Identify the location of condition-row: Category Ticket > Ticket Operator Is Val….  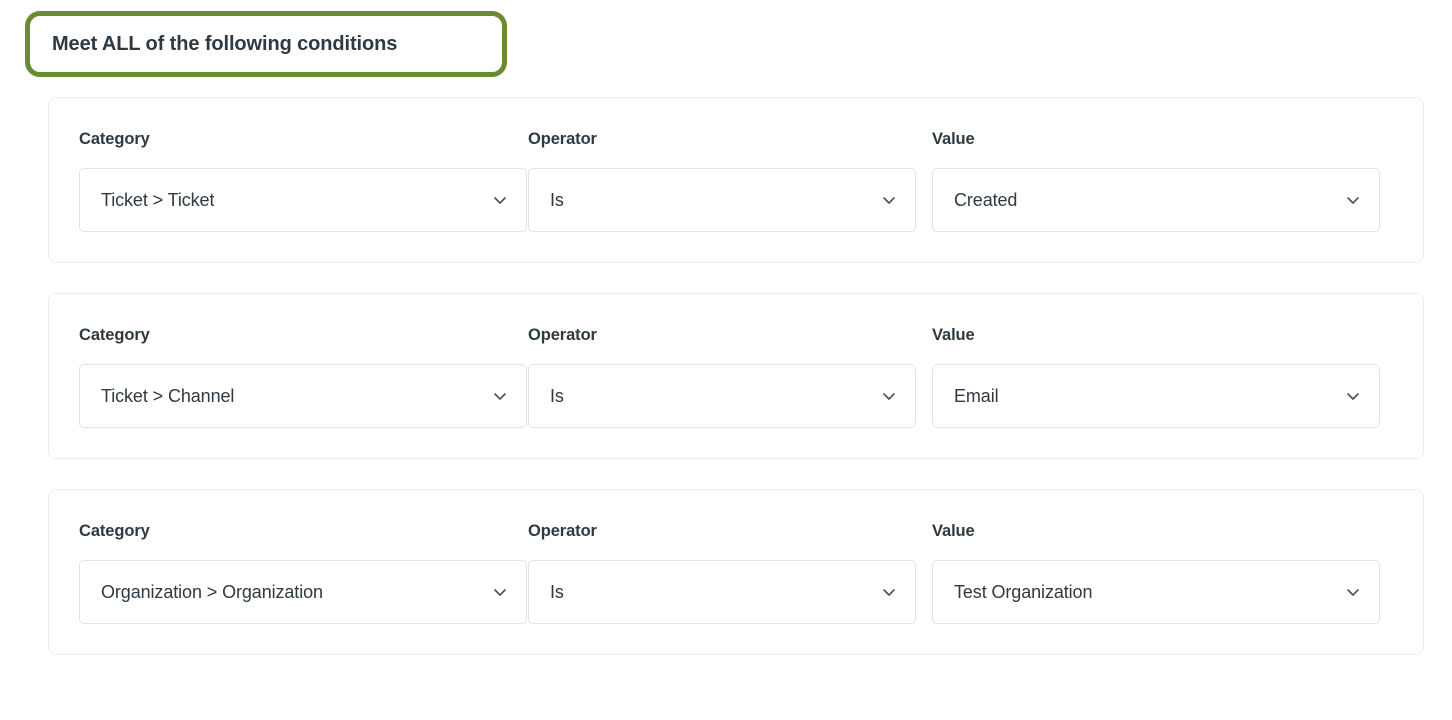
(736, 180).